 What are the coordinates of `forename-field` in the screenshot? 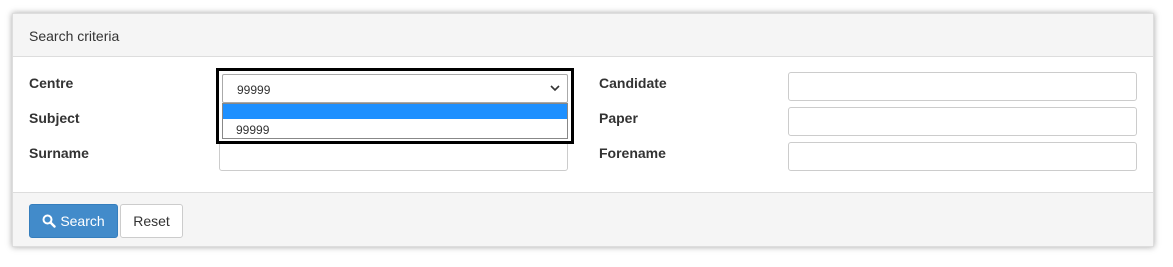 It's located at (962, 156).